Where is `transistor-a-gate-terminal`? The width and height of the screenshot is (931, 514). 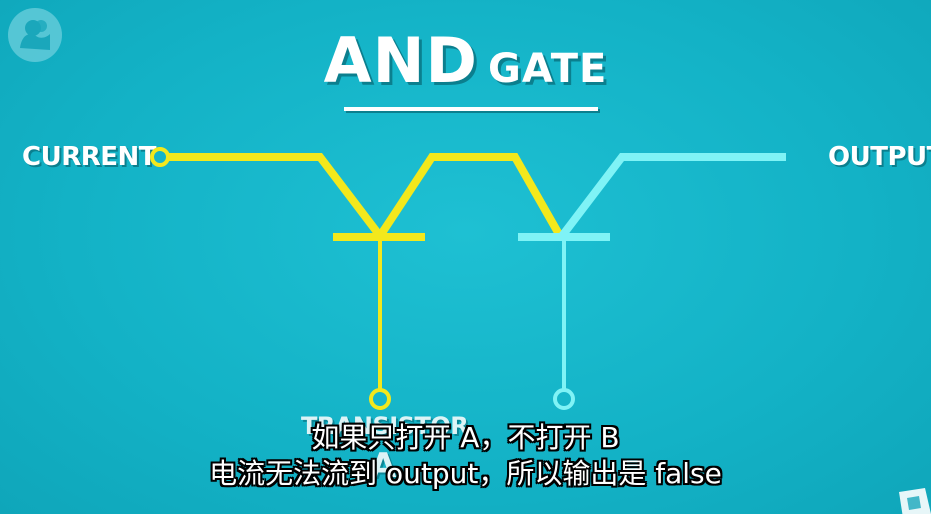 transistor-a-gate-terminal is located at coordinates (380, 399).